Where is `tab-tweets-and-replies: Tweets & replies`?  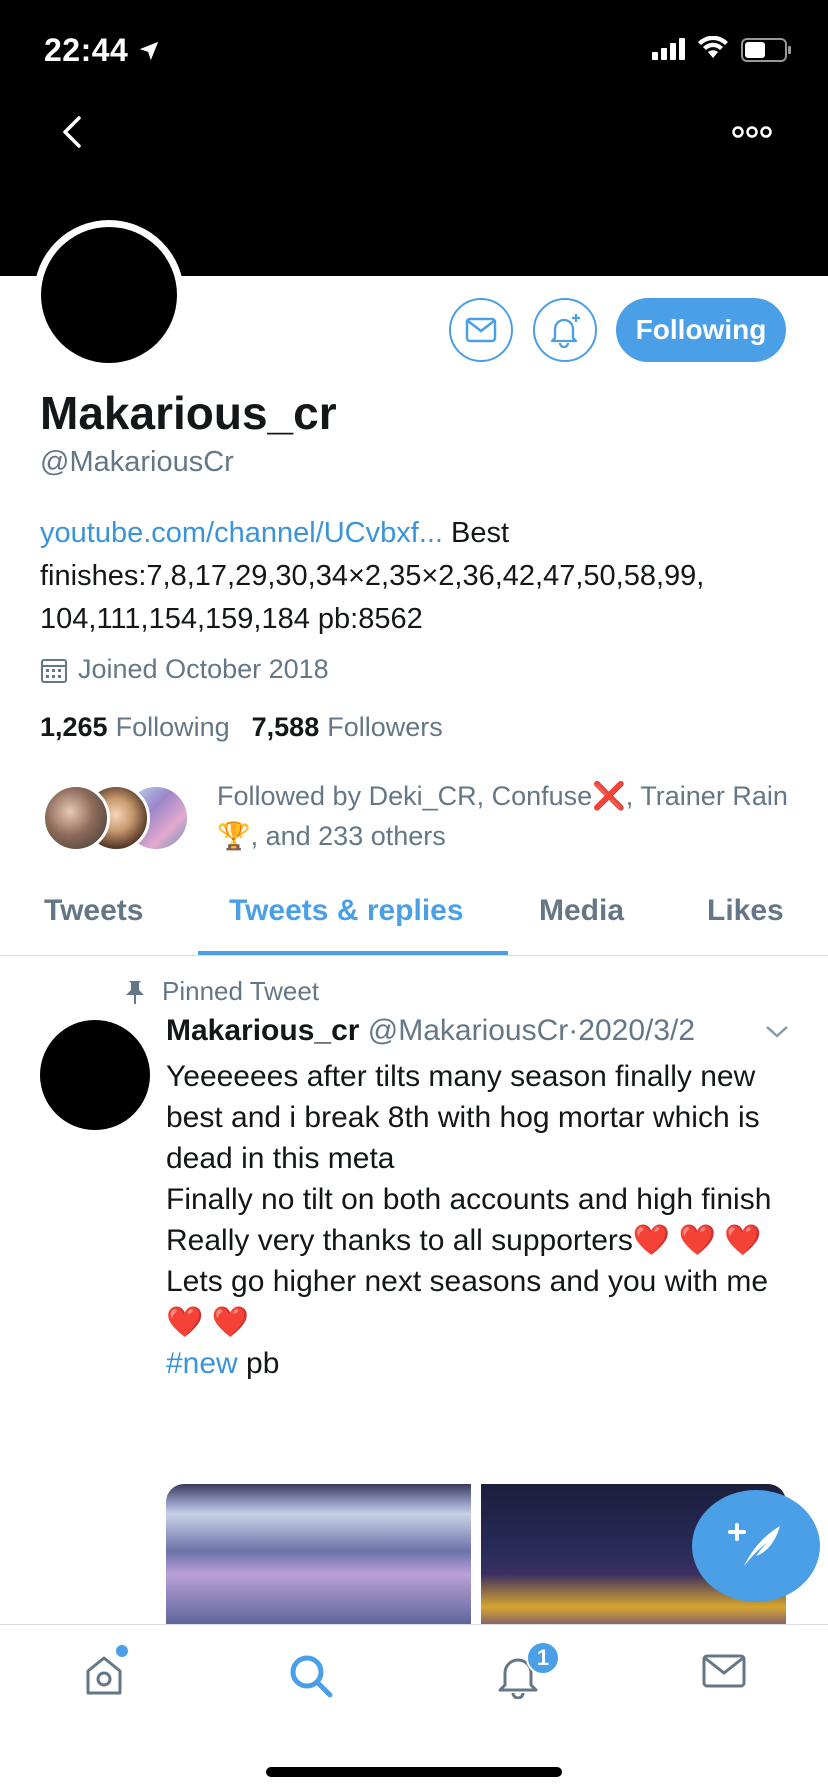 tab-tweets-and-replies: Tweets & replies is located at coordinates (346, 911).